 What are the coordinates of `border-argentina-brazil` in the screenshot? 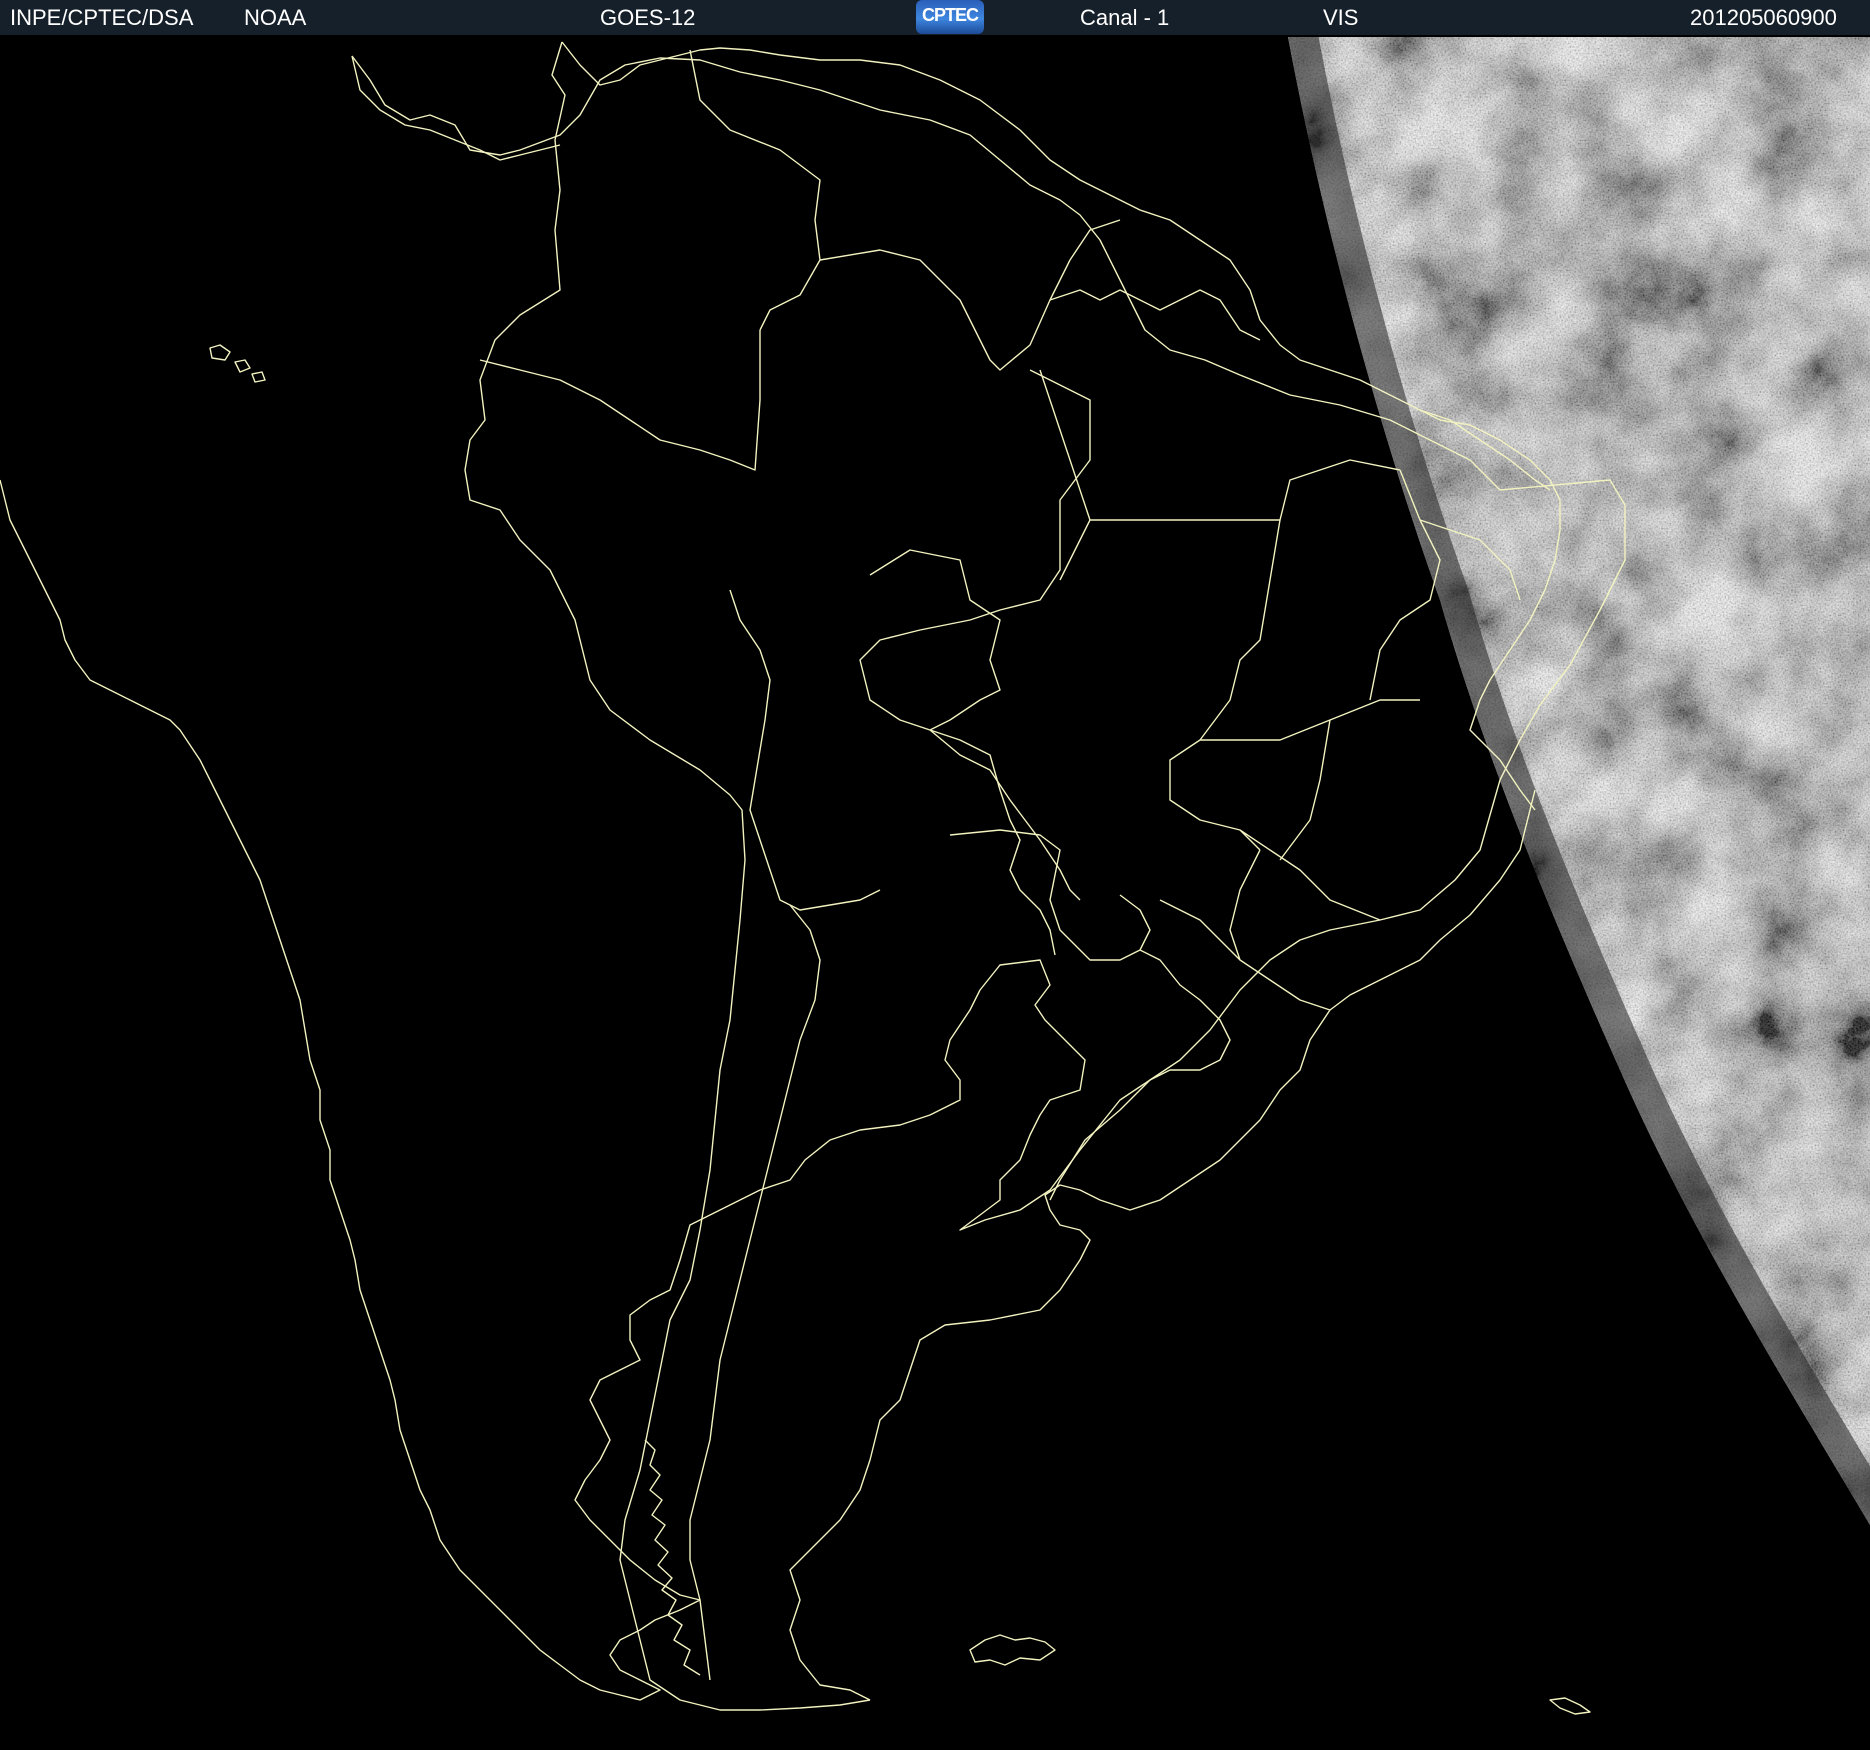 It's located at (1185, 1015).